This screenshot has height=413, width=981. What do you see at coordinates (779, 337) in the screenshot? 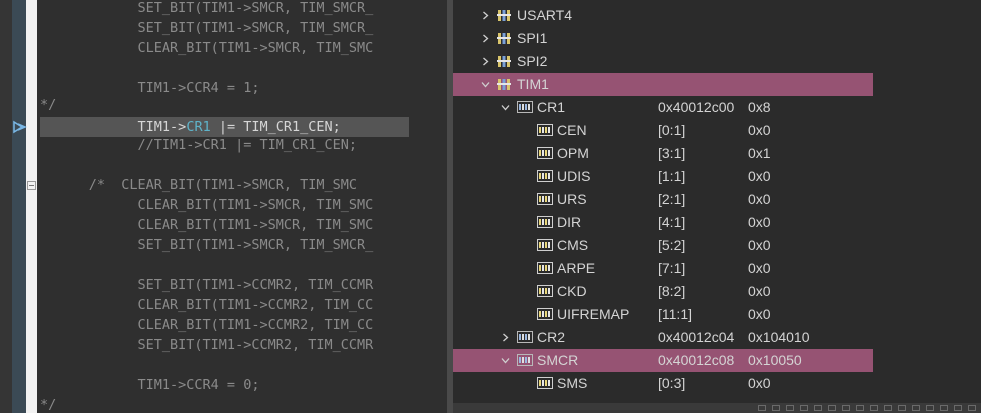
I see `register-value: 0x104010` at bounding box center [779, 337].